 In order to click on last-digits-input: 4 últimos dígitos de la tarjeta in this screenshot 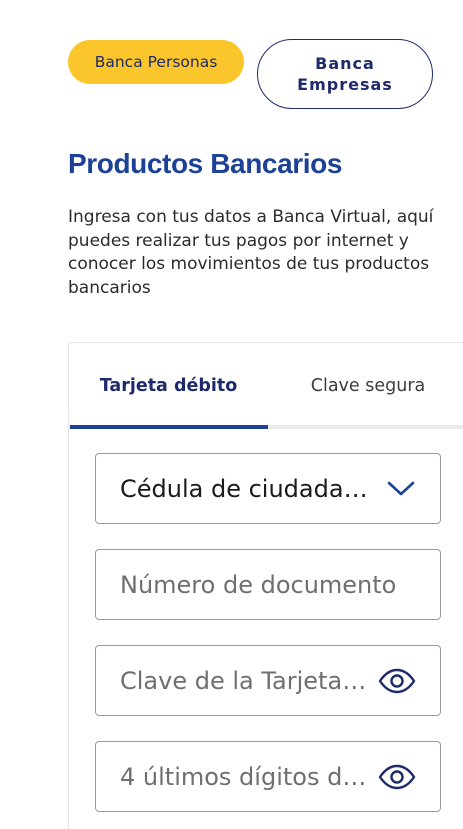, I will do `click(268, 776)`.